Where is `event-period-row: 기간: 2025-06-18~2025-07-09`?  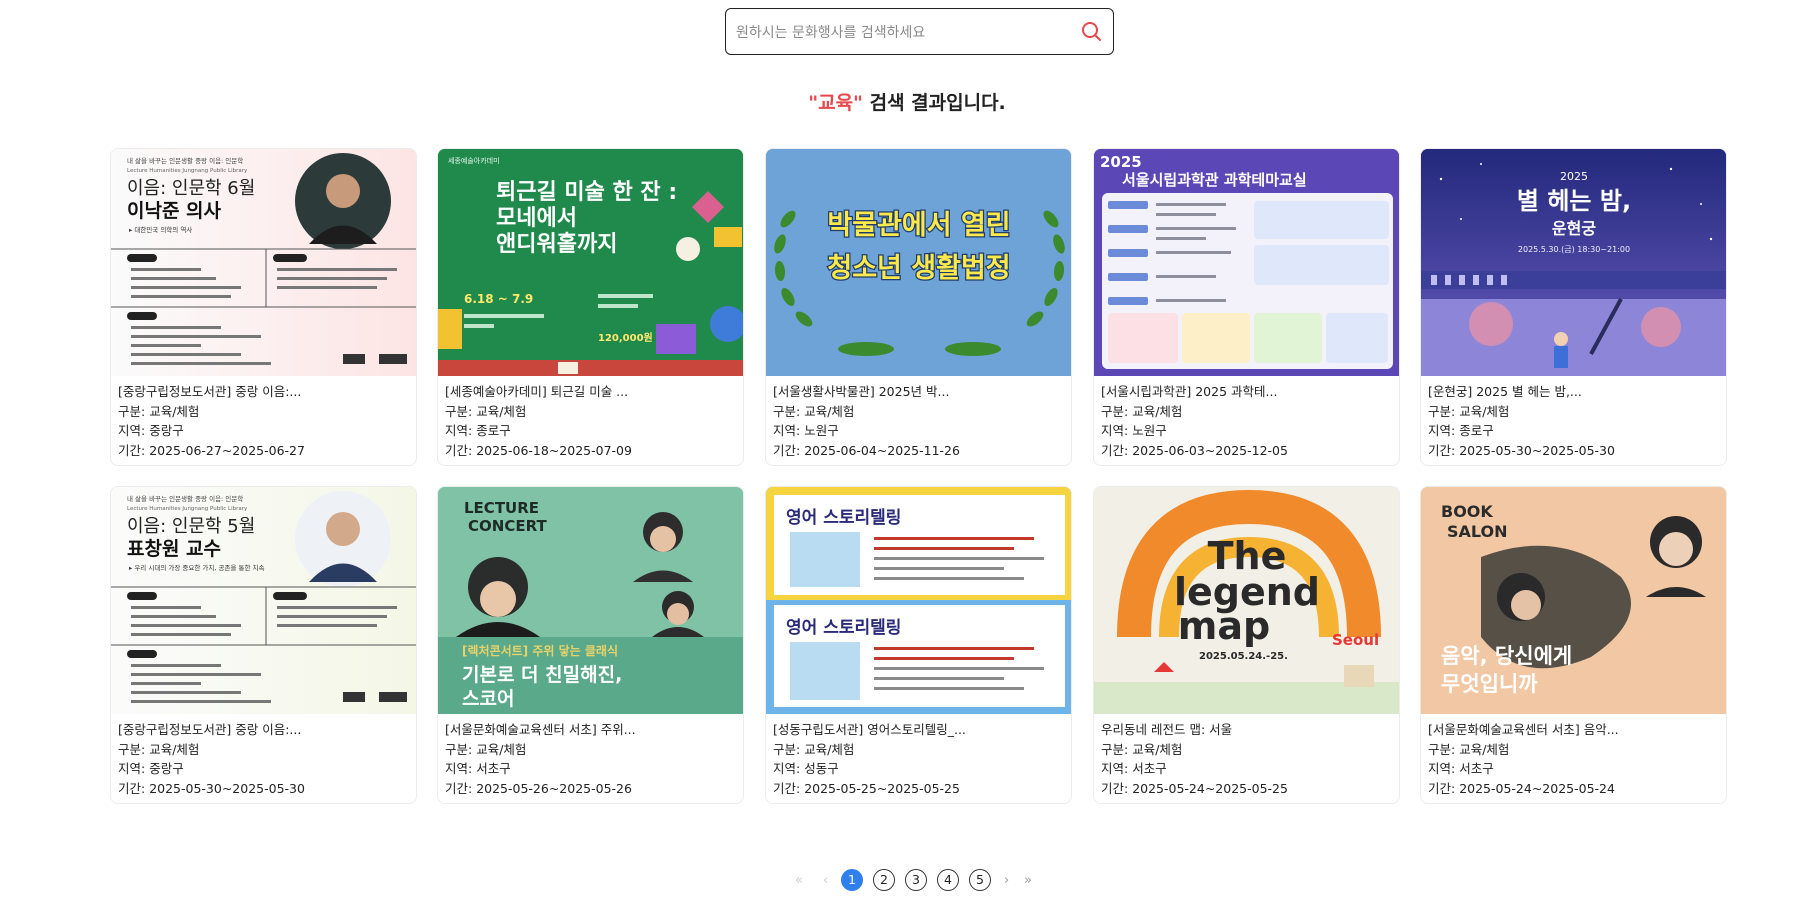 event-period-row: 기간: 2025-06-18~2025-07-09 is located at coordinates (590, 451).